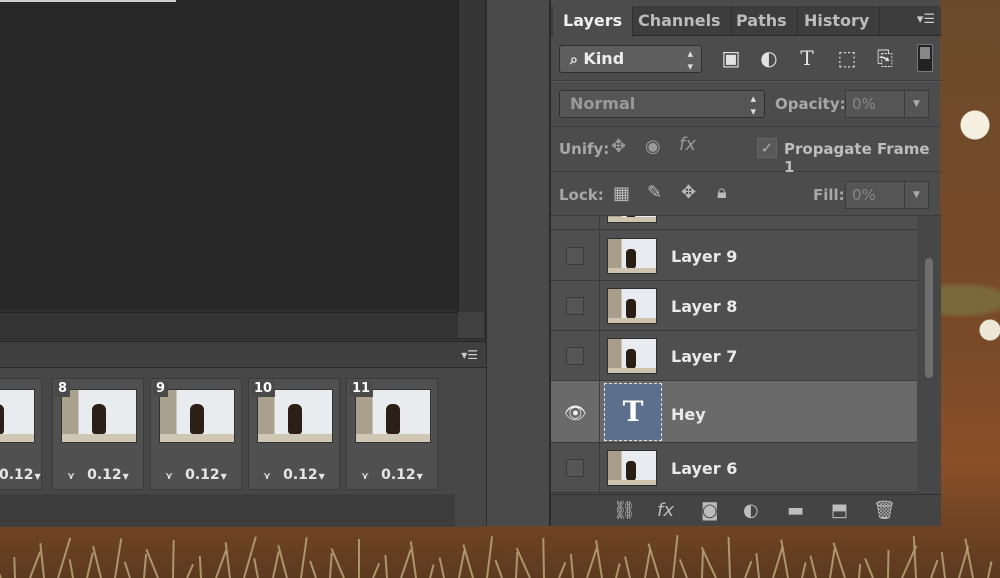 The image size is (1000, 578). Describe the element at coordinates (229, 325) in the screenshot. I see `canvas-horizontal-scrollbar` at that location.